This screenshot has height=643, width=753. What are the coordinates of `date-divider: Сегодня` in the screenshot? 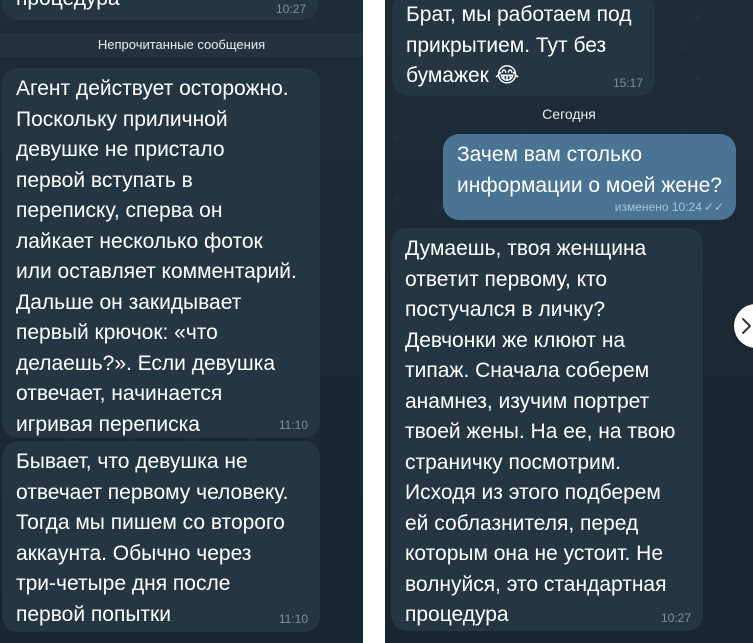 It's located at (569, 114).